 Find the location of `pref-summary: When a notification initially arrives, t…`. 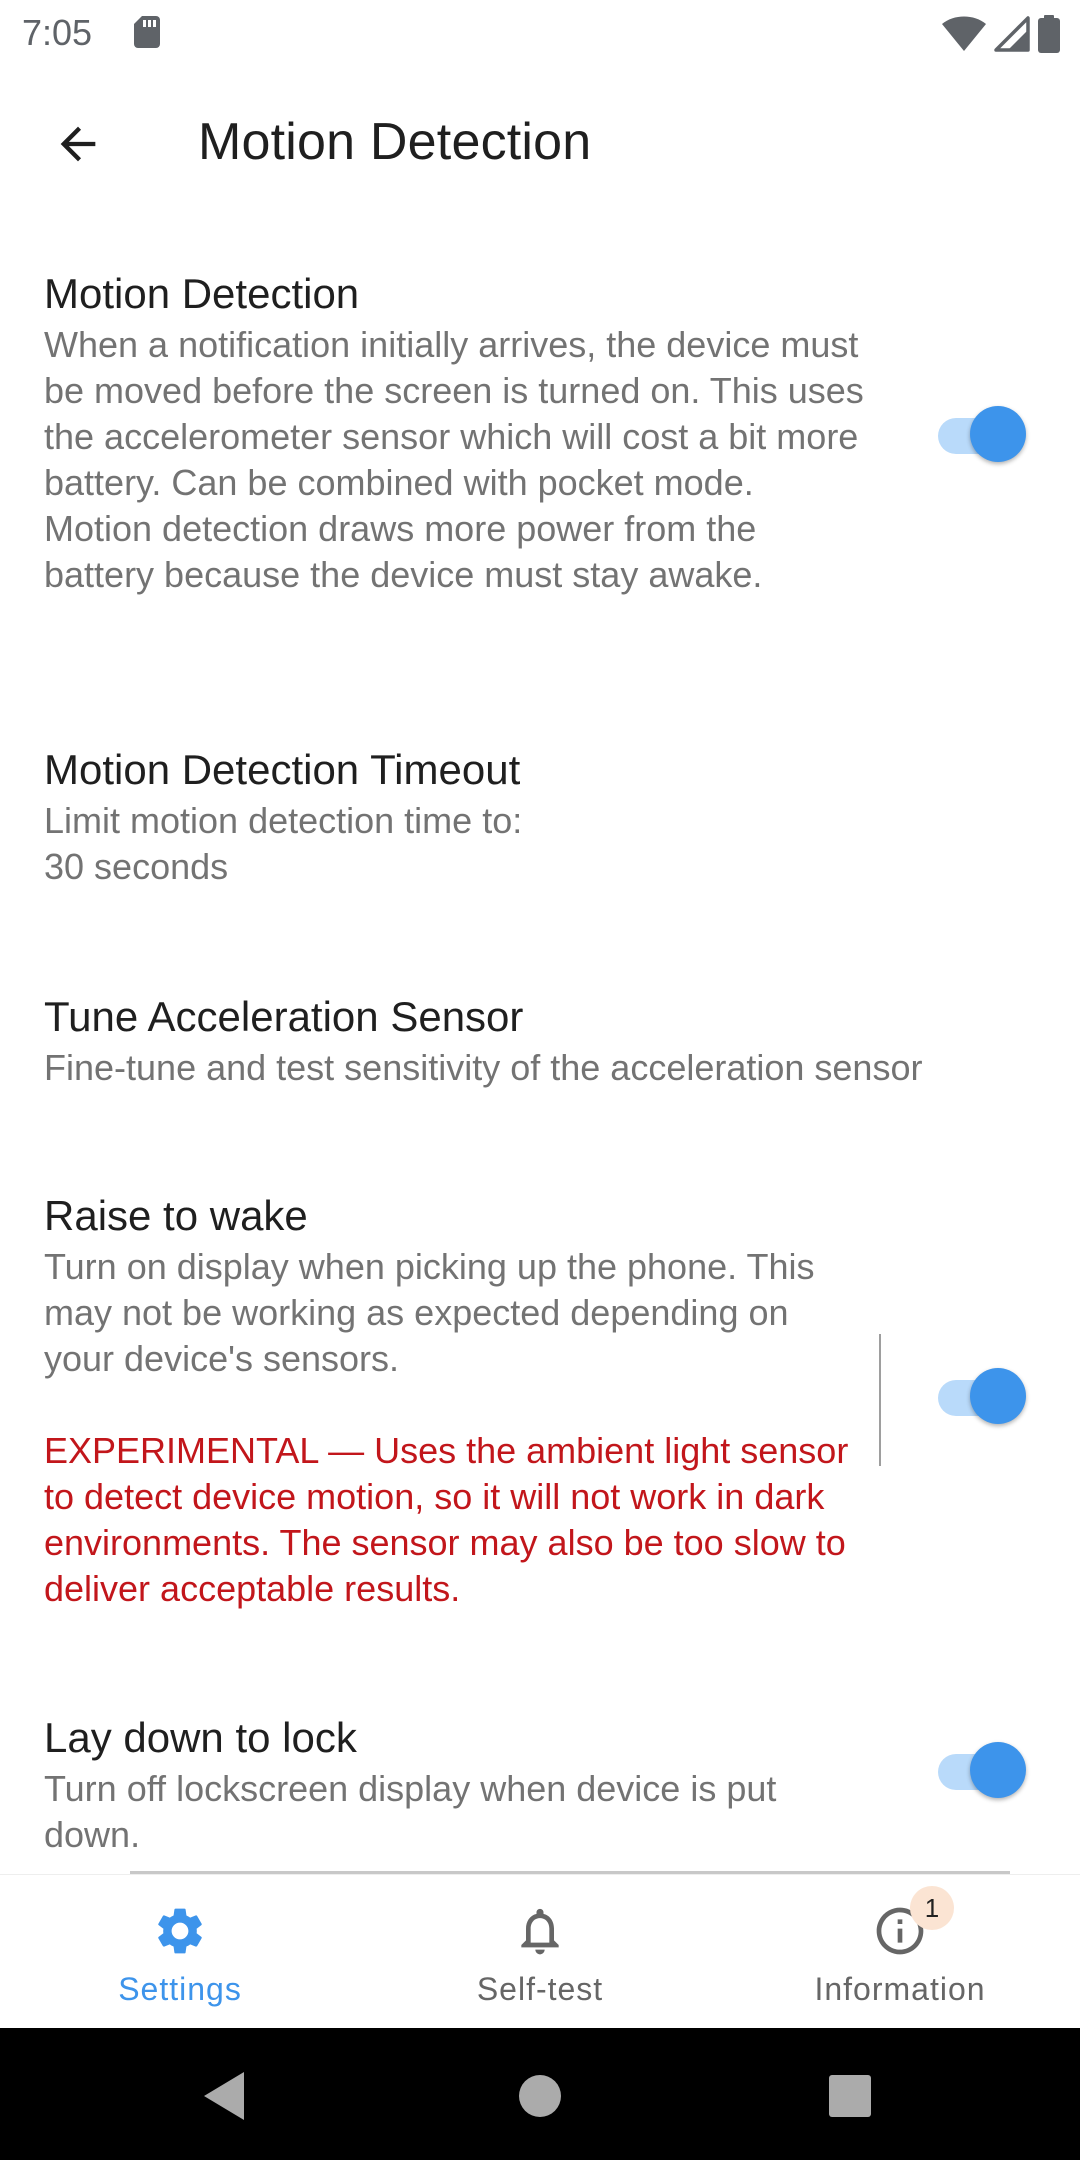

pref-summary: When a notification initially arrives, t… is located at coordinates (454, 459).